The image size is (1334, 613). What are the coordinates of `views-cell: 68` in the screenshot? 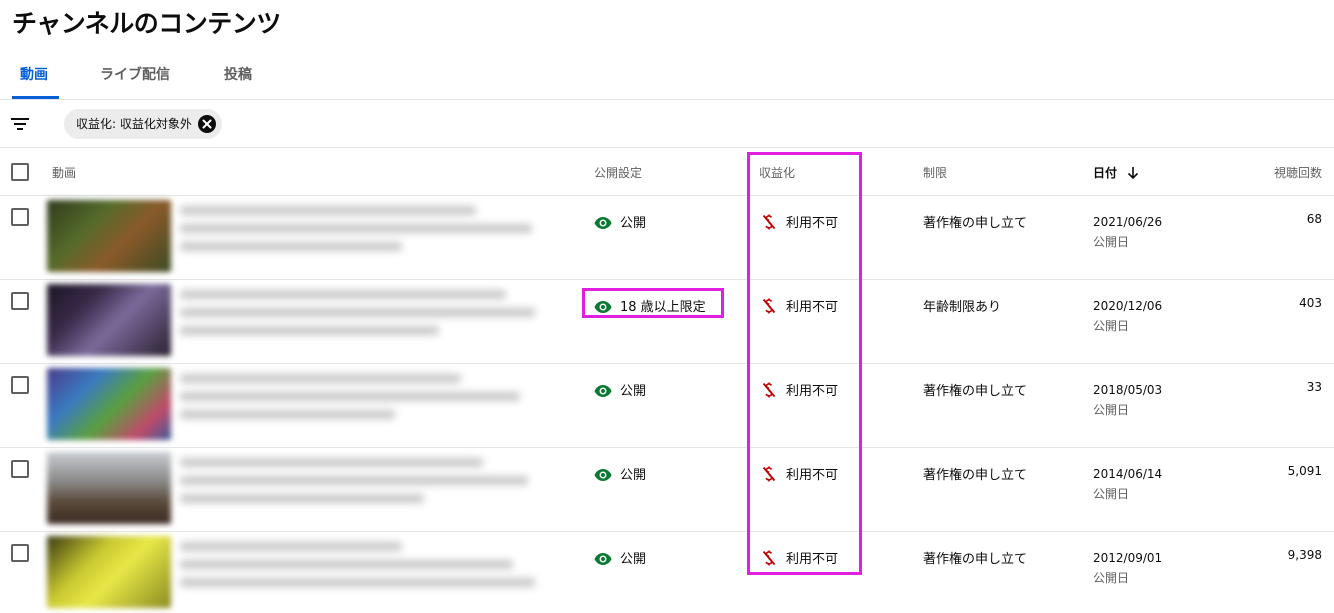 It's located at (1314, 219).